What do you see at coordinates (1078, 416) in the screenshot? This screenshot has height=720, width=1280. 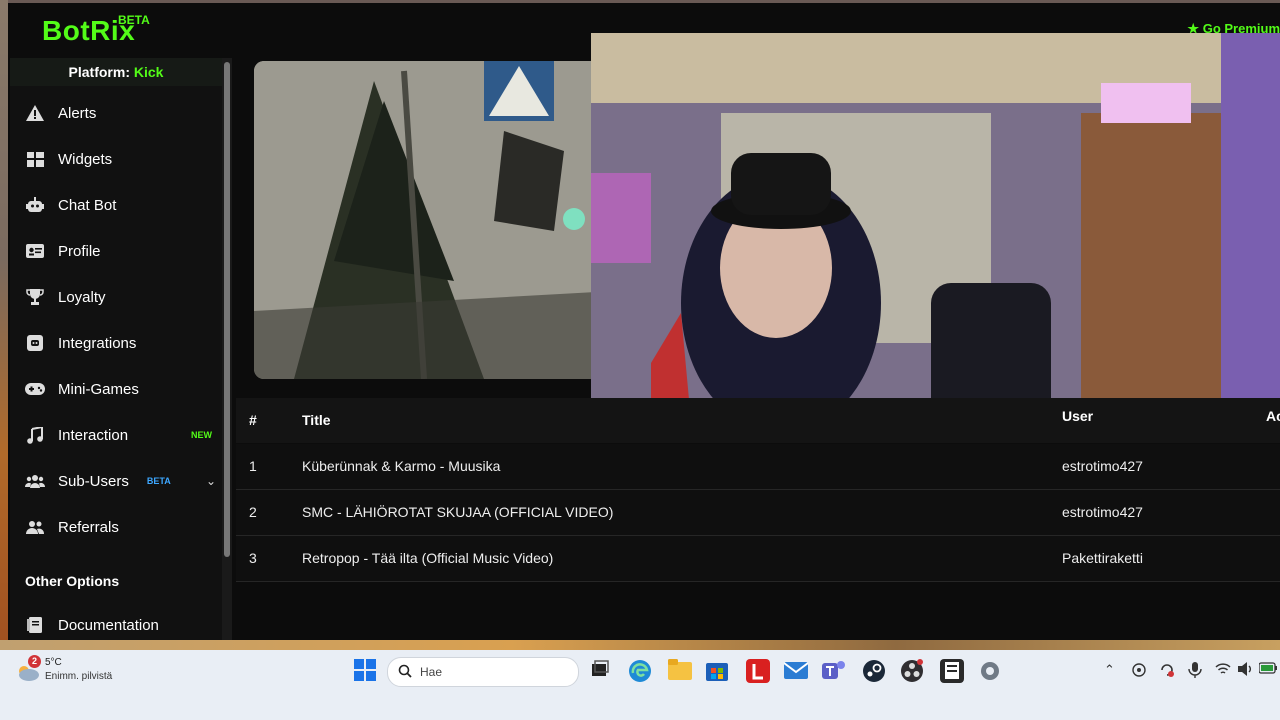 I see `header-user: User` at bounding box center [1078, 416].